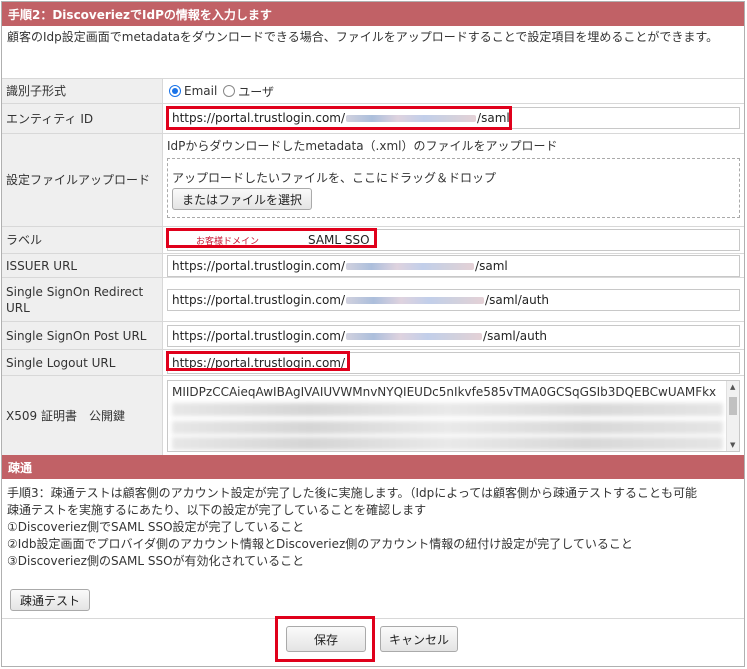 Image resolution: width=747 pixels, height=669 pixels. I want to click on connectivity-test-button: 疎通テスト, so click(50, 600).